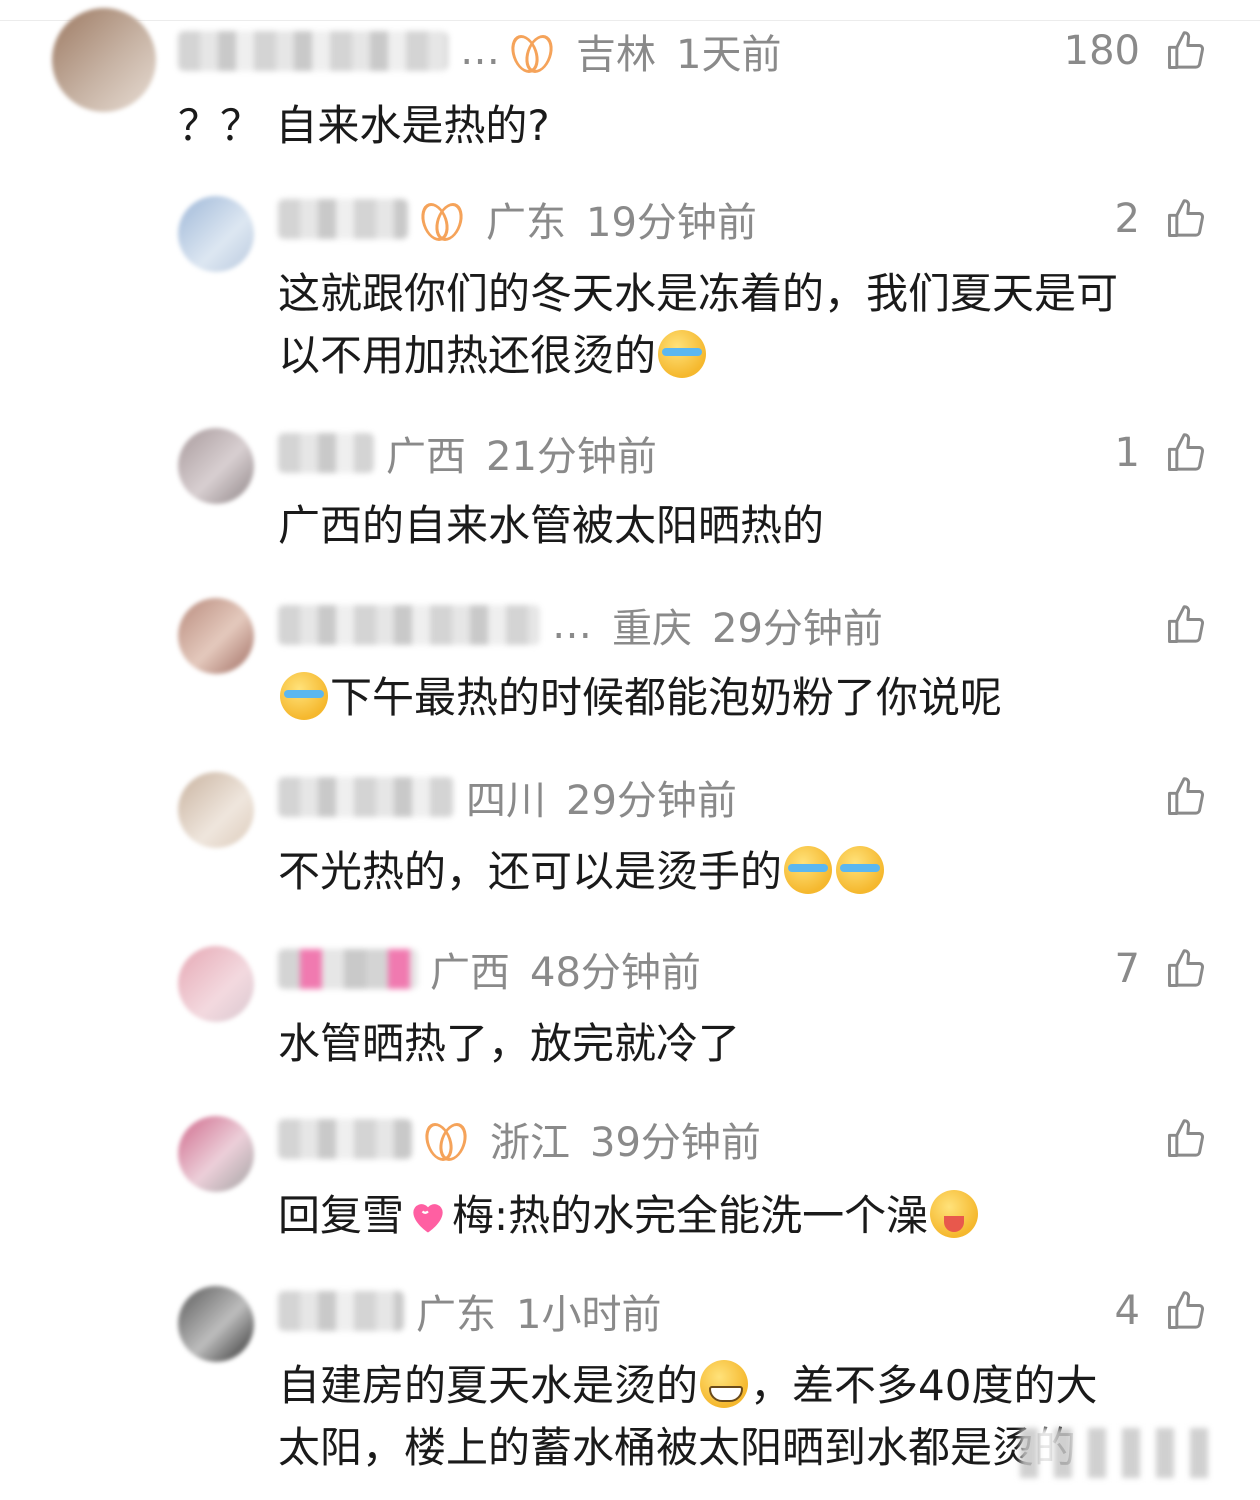  What do you see at coordinates (1120, 1453) in the screenshot?
I see `watermark-blurred` at bounding box center [1120, 1453].